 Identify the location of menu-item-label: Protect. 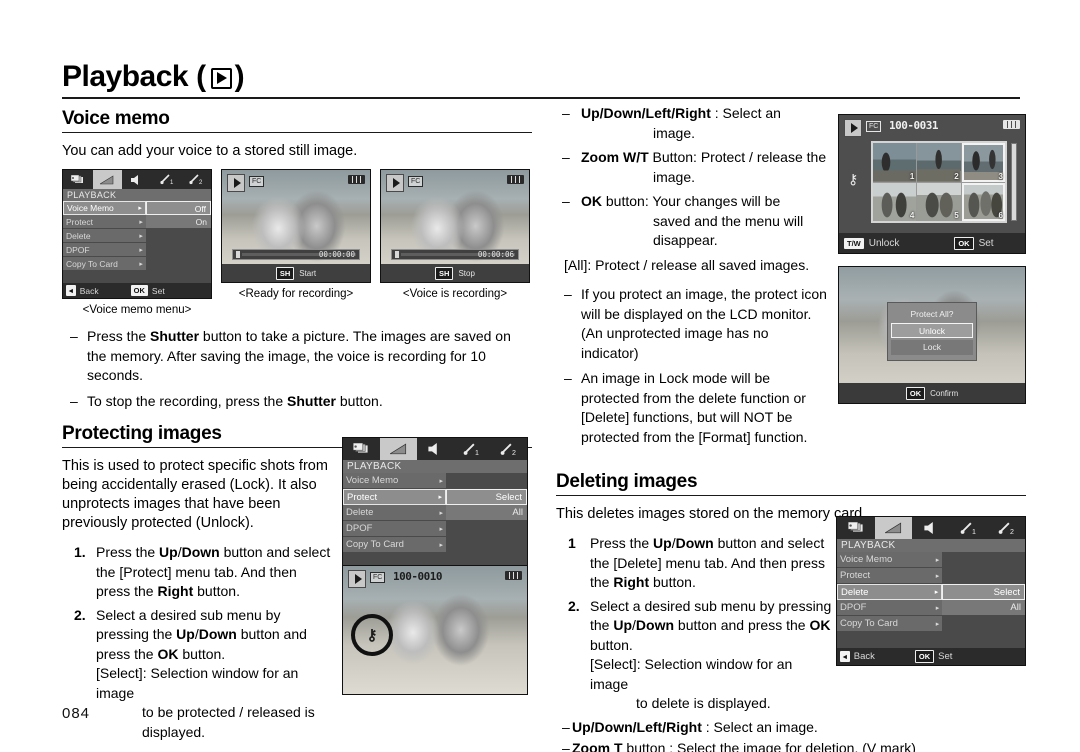
(362, 497).